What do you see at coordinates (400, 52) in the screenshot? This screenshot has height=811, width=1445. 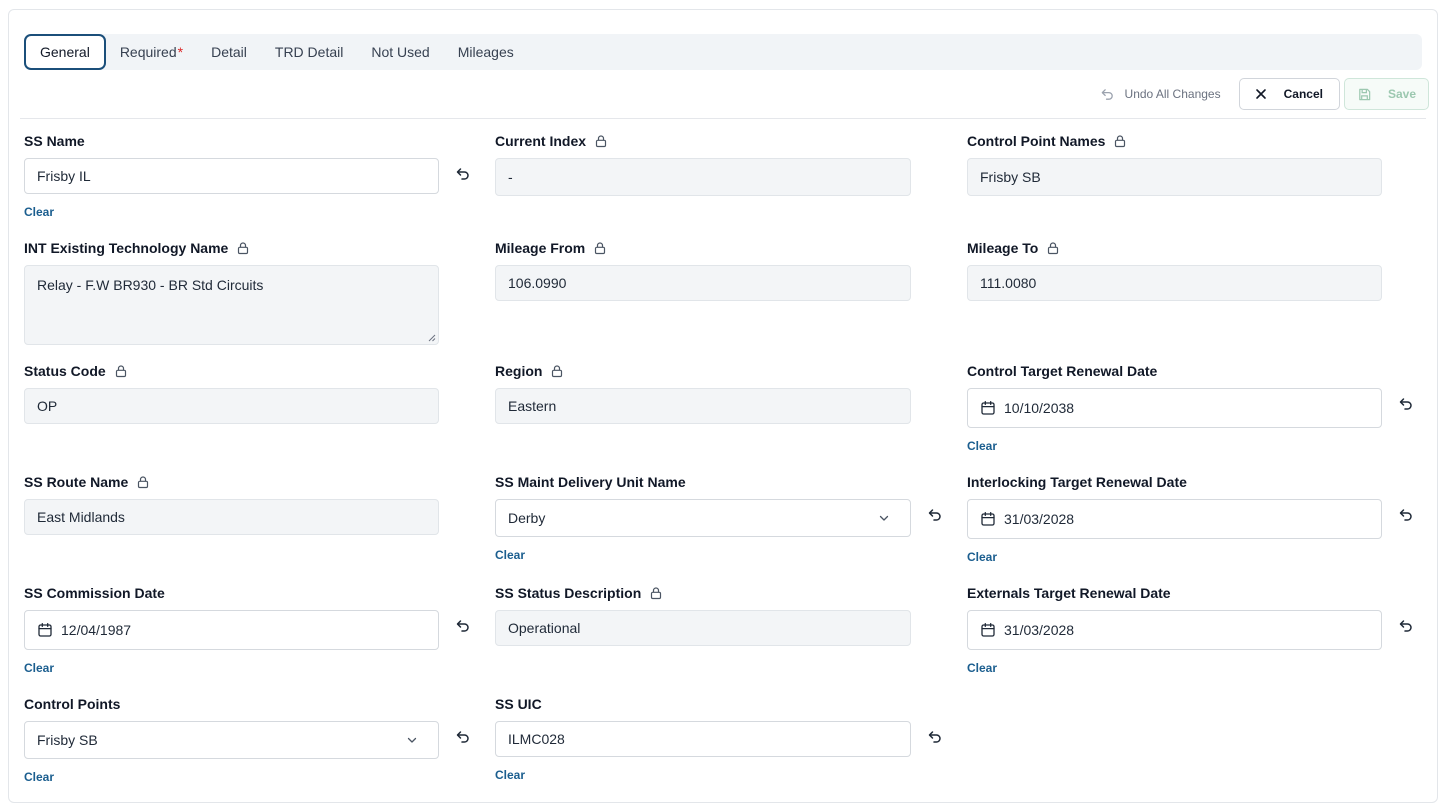 I see `tab-not-used: Not Used` at bounding box center [400, 52].